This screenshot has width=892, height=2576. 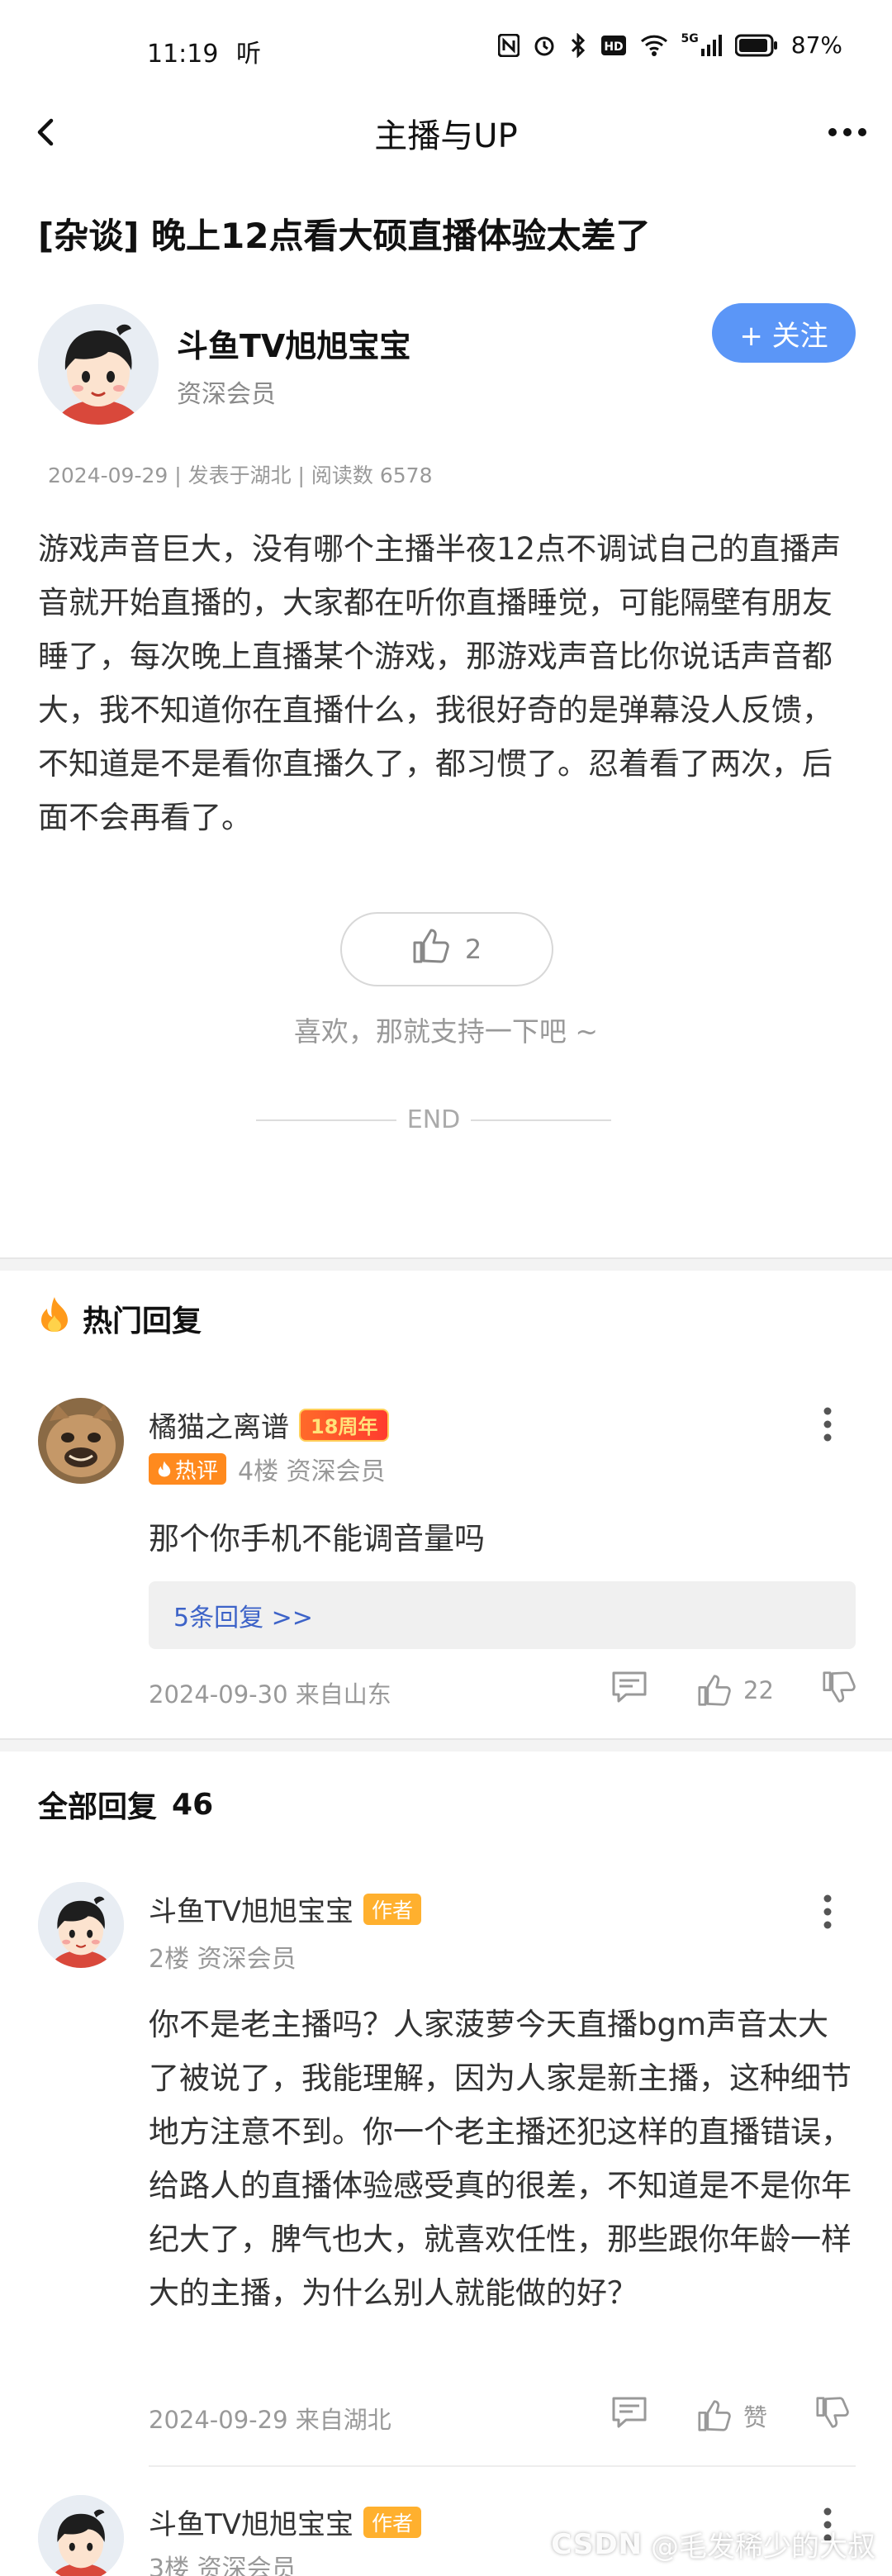 I want to click on like-count: 2, so click(x=473, y=949).